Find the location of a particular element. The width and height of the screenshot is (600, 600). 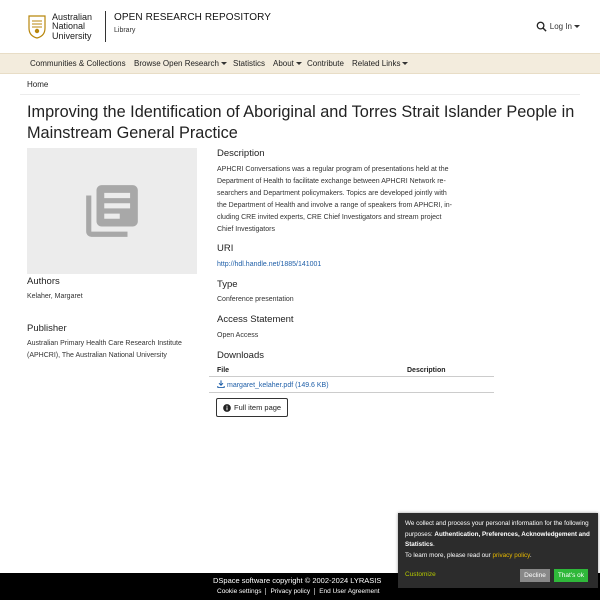

logo-divider is located at coordinates (105, 26).